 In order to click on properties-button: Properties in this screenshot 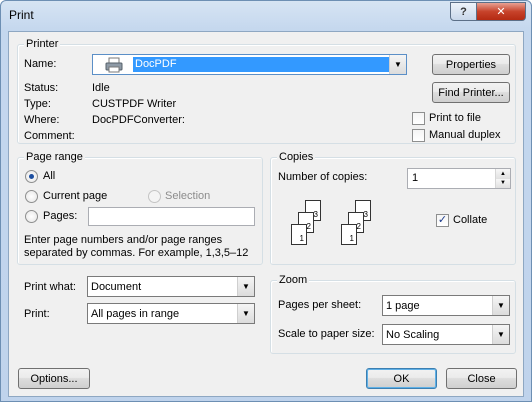, I will do `click(471, 64)`.